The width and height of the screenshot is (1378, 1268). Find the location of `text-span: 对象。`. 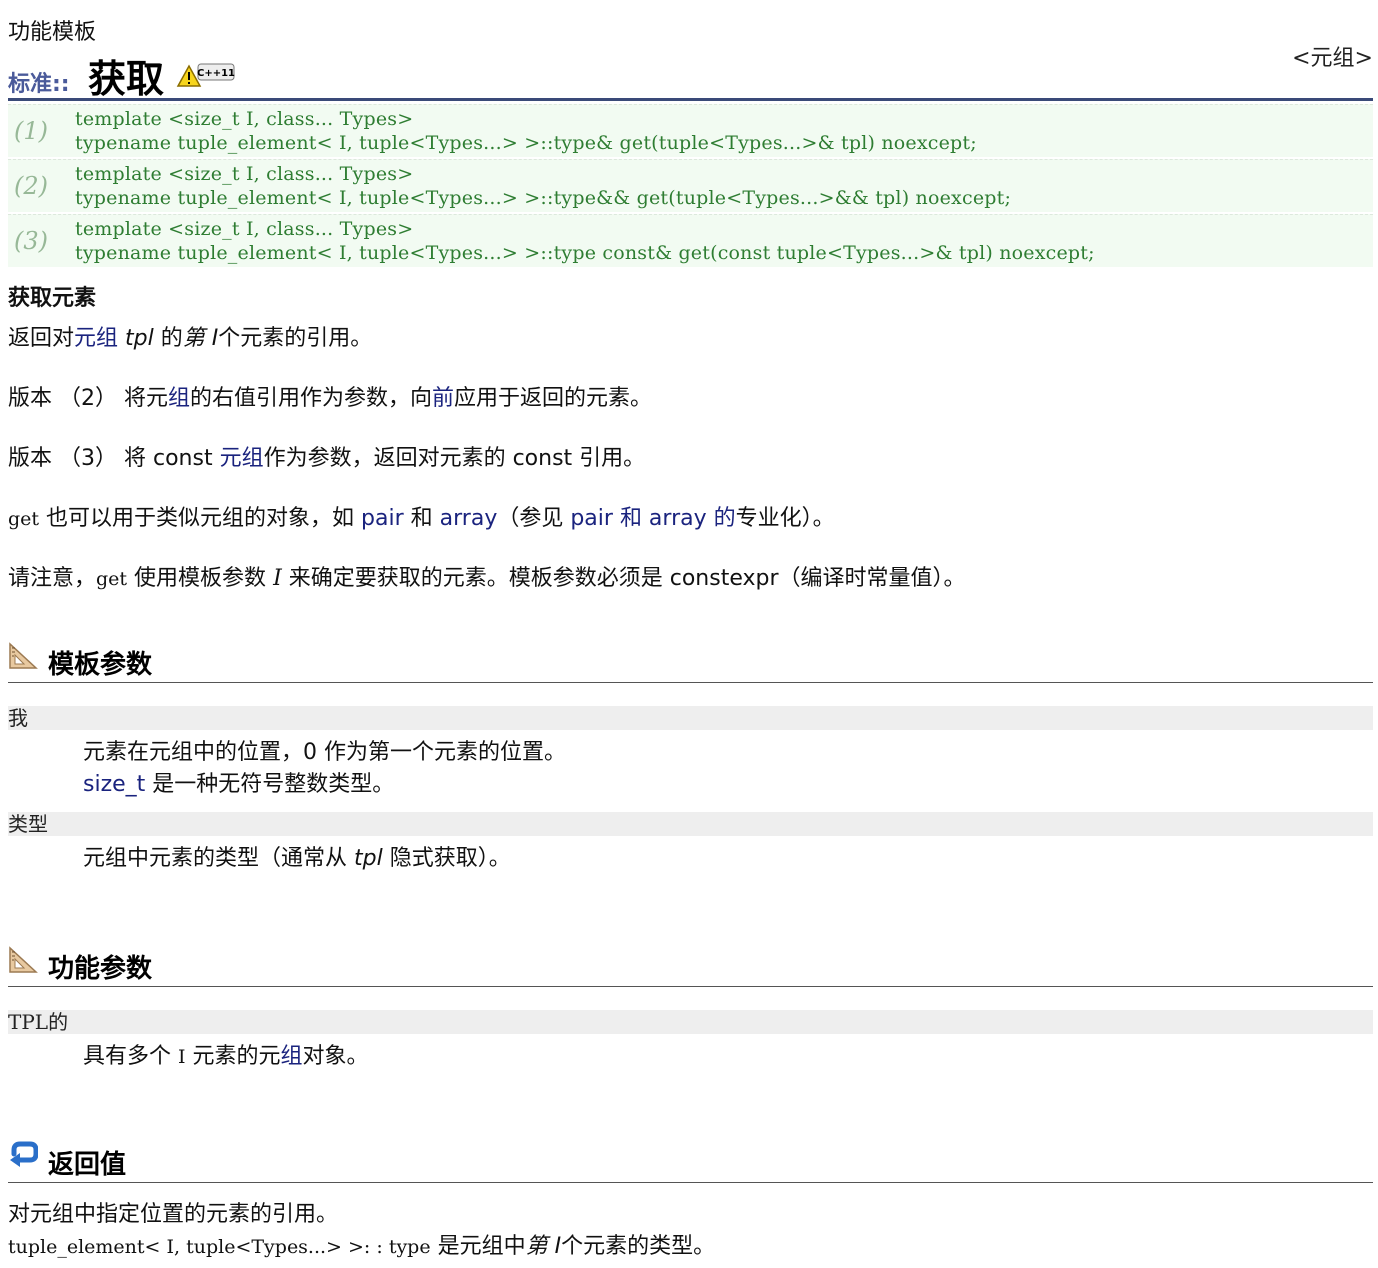

text-span: 对象。 is located at coordinates (335, 1056).